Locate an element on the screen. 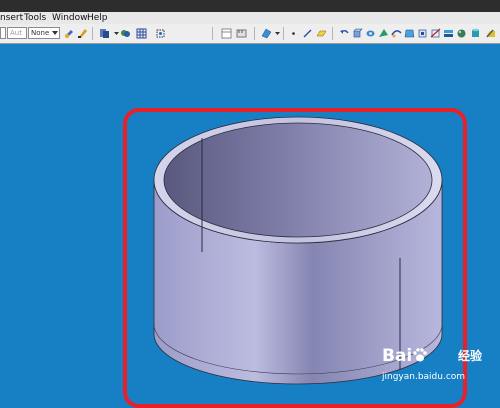 Image resolution: width=500 pixels, height=408 pixels. point-icon is located at coordinates (293, 33).